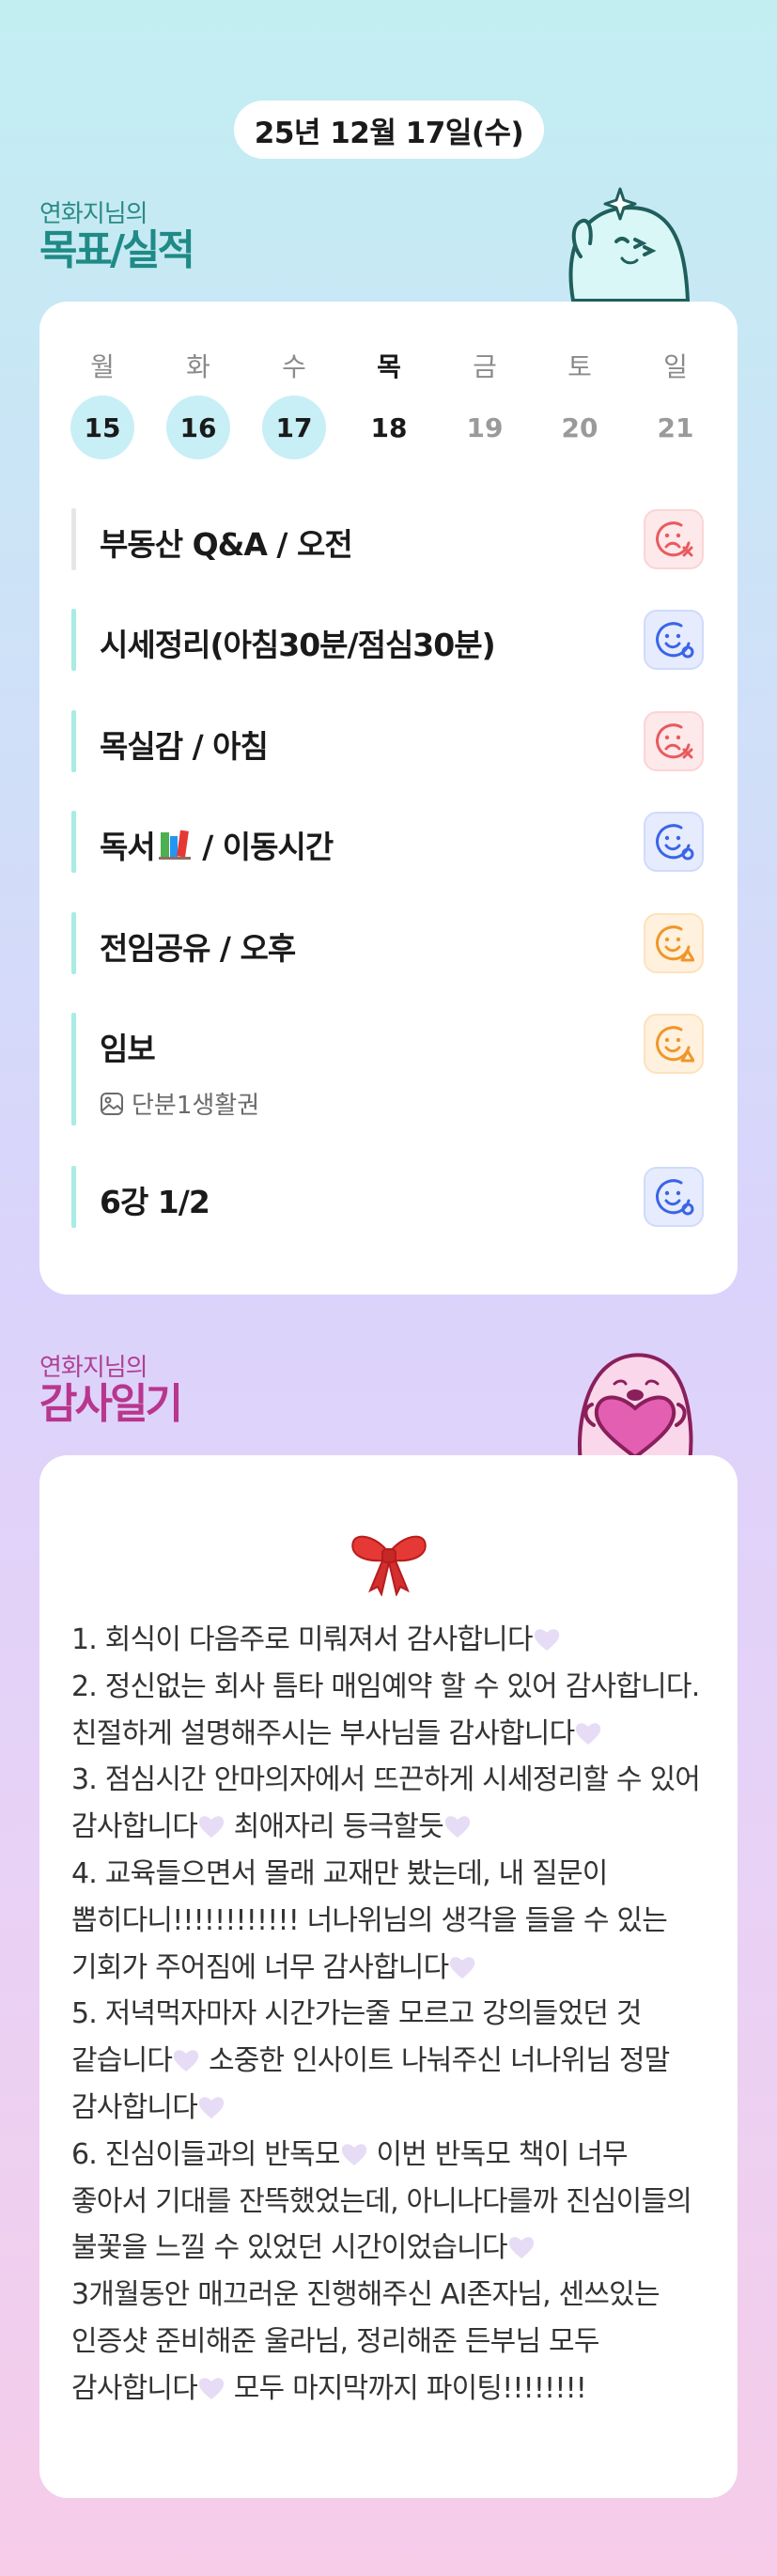 This screenshot has width=777, height=2576. I want to click on day-date: 20, so click(579, 427).